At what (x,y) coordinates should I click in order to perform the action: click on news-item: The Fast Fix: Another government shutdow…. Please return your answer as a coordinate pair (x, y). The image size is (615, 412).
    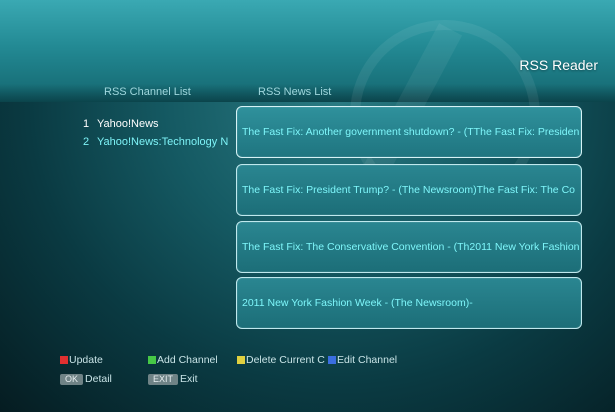
    Looking at the image, I should click on (409, 132).